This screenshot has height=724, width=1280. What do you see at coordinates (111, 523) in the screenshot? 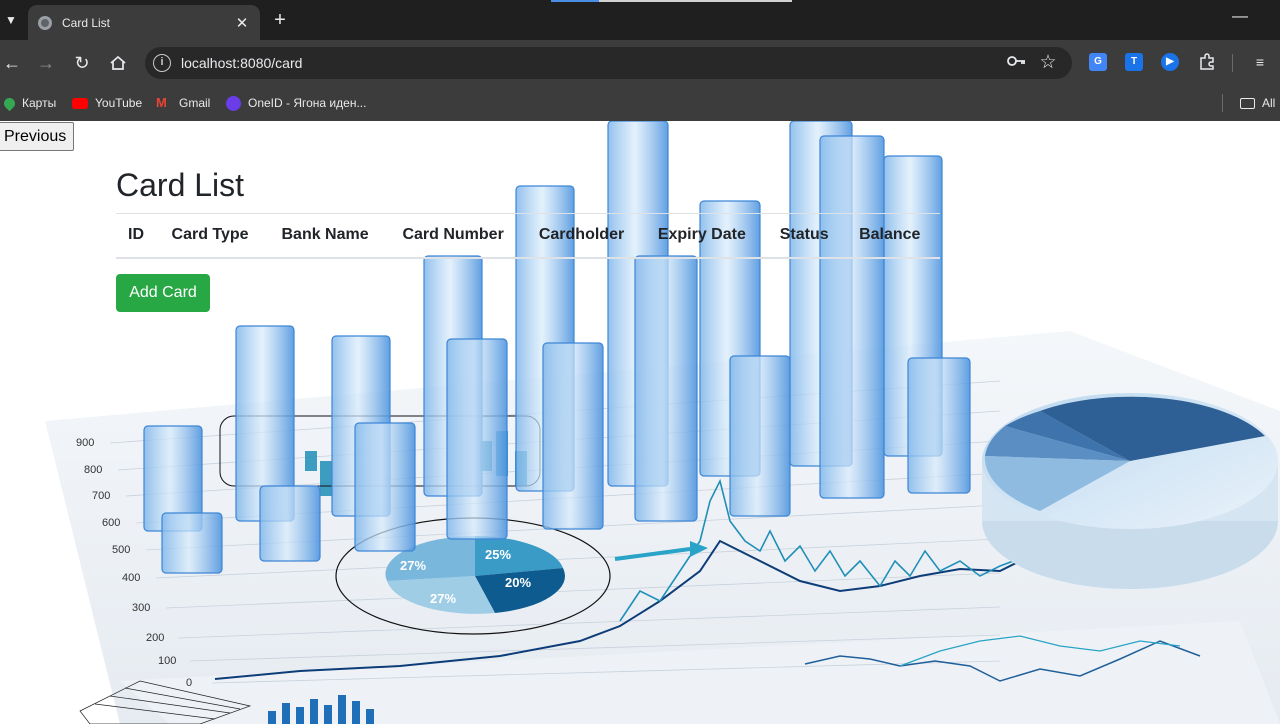
I see `svg-text: 600` at bounding box center [111, 523].